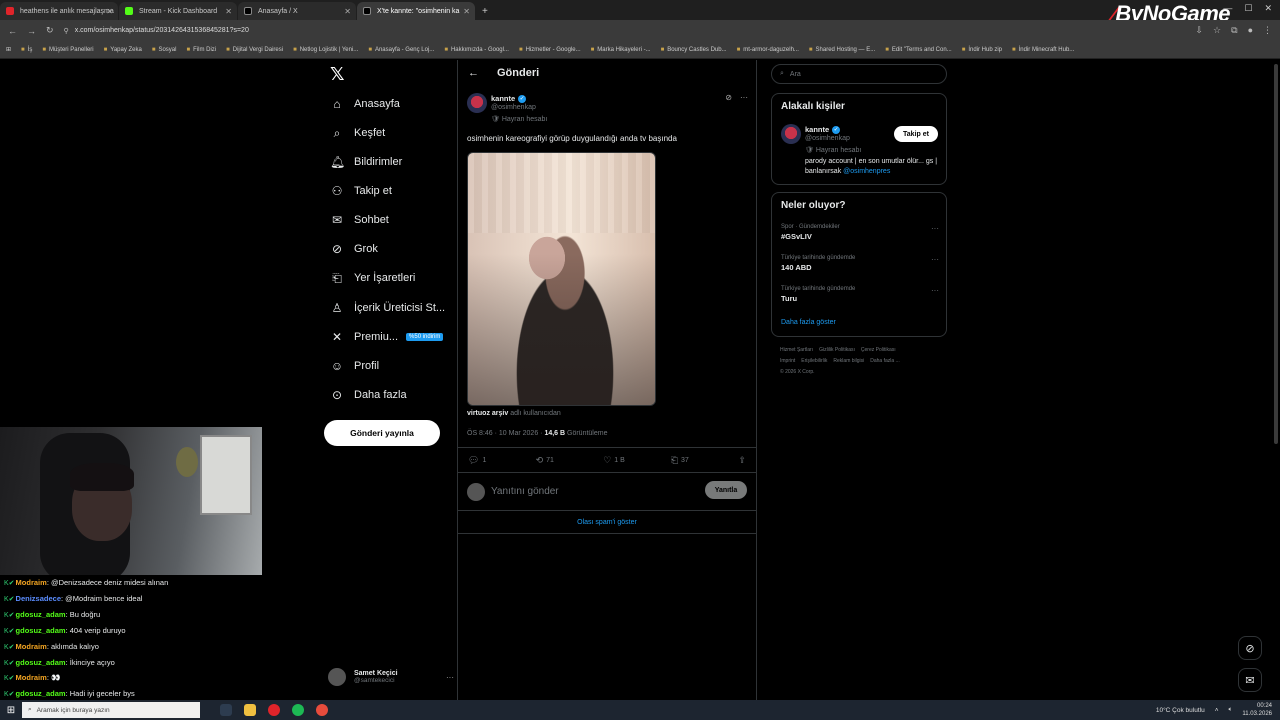 The image size is (1280, 720). I want to click on page-scrollbar, so click(1276, 254).